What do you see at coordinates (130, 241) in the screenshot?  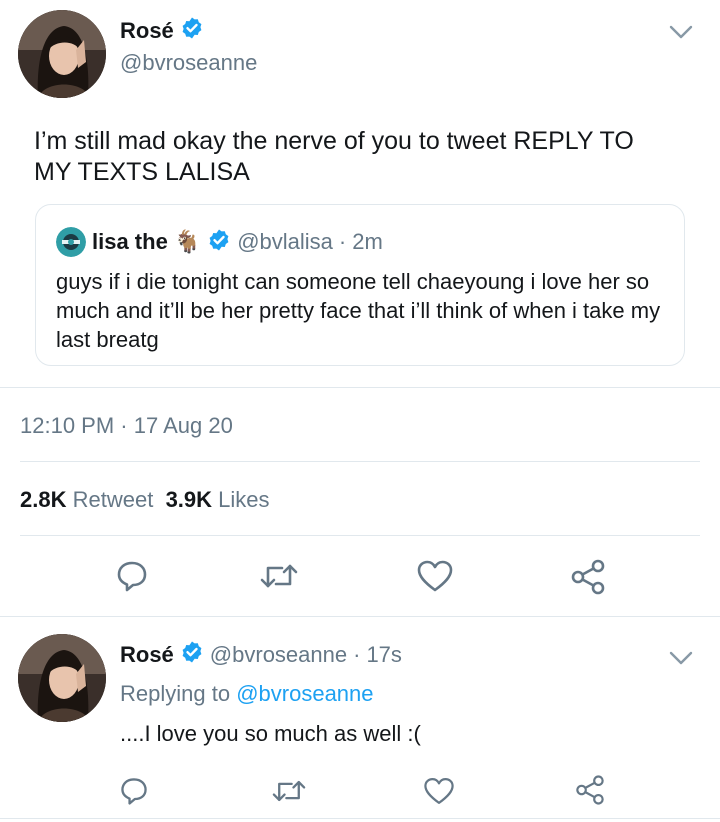 I see `quoted-author-name: lisa the` at bounding box center [130, 241].